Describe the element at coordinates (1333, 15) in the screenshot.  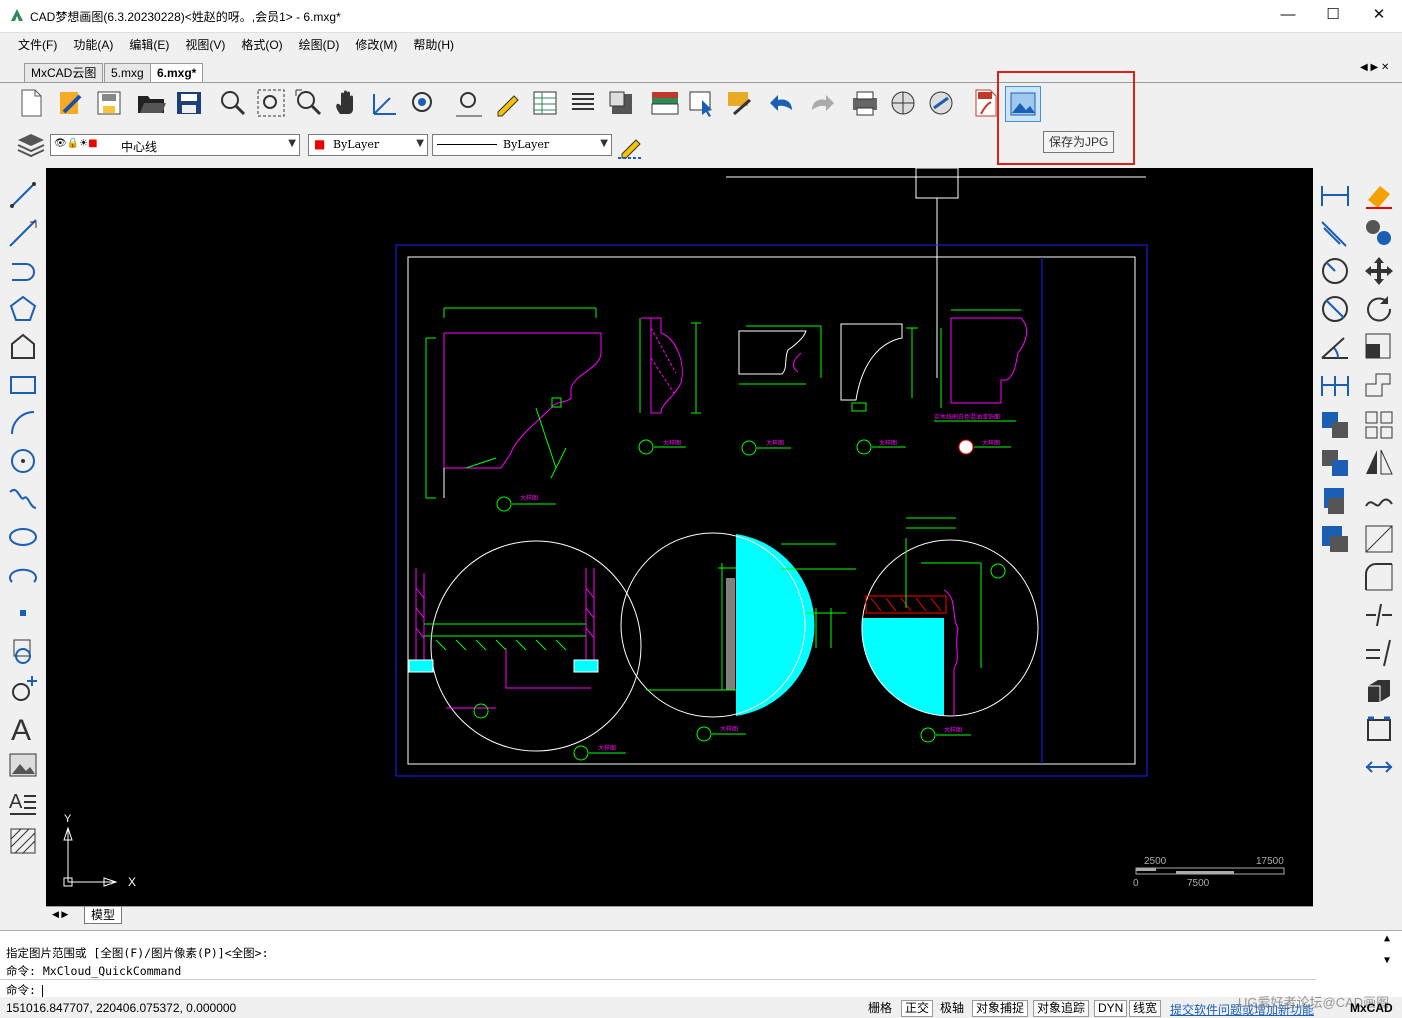
I see `maximize-button: ☐` at that location.